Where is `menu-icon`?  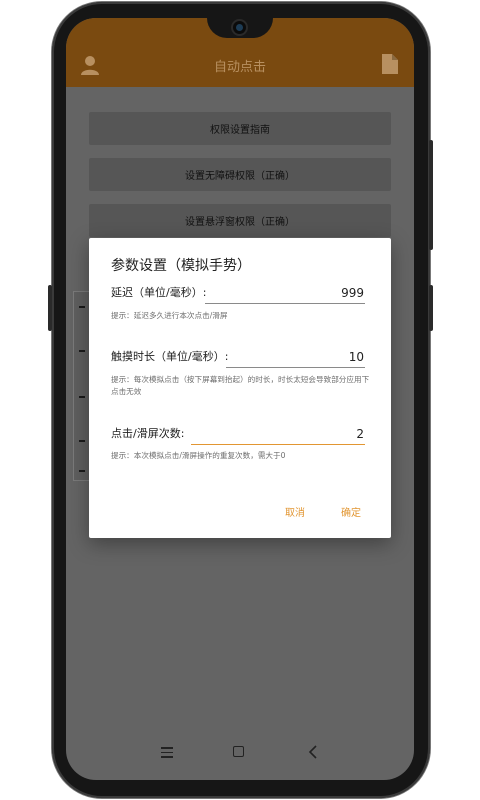 menu-icon is located at coordinates (167, 752).